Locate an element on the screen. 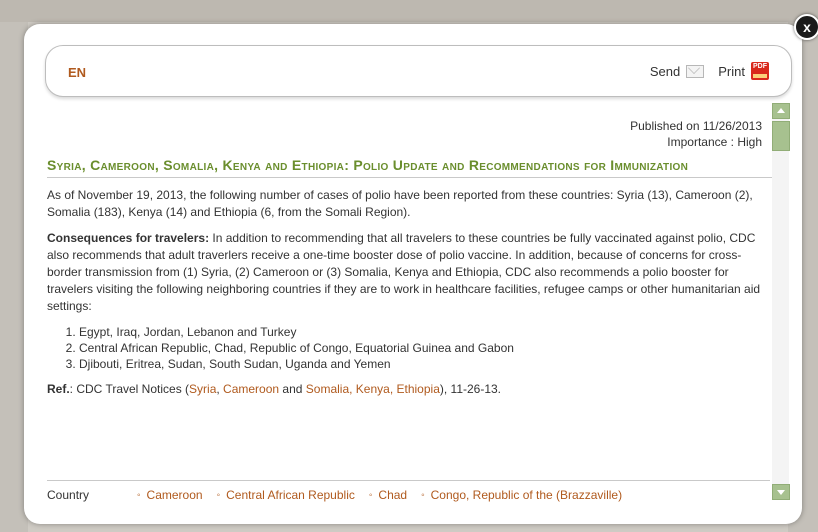  country-link-congo: Congo, Republic of the (Brazzaville) is located at coordinates (526, 495).